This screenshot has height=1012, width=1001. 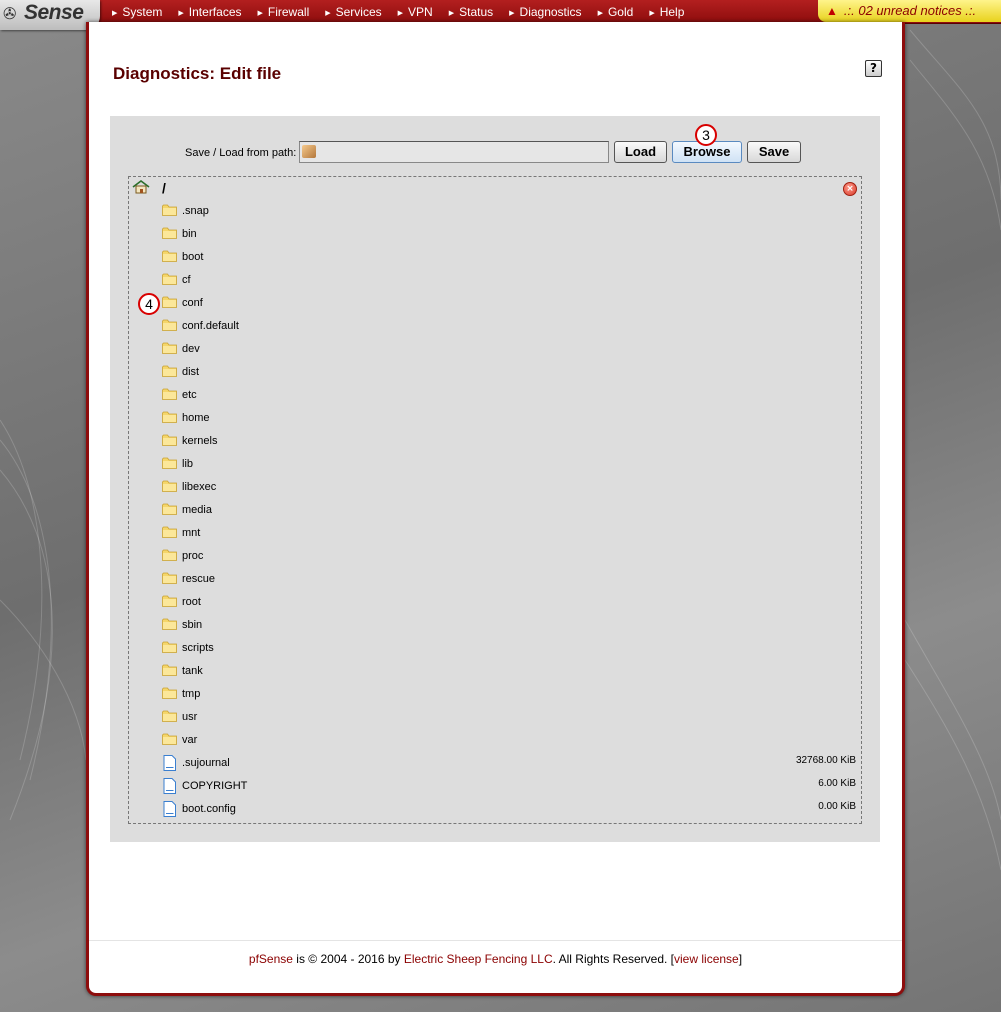 What do you see at coordinates (141, 187) in the screenshot?
I see `home-icon` at bounding box center [141, 187].